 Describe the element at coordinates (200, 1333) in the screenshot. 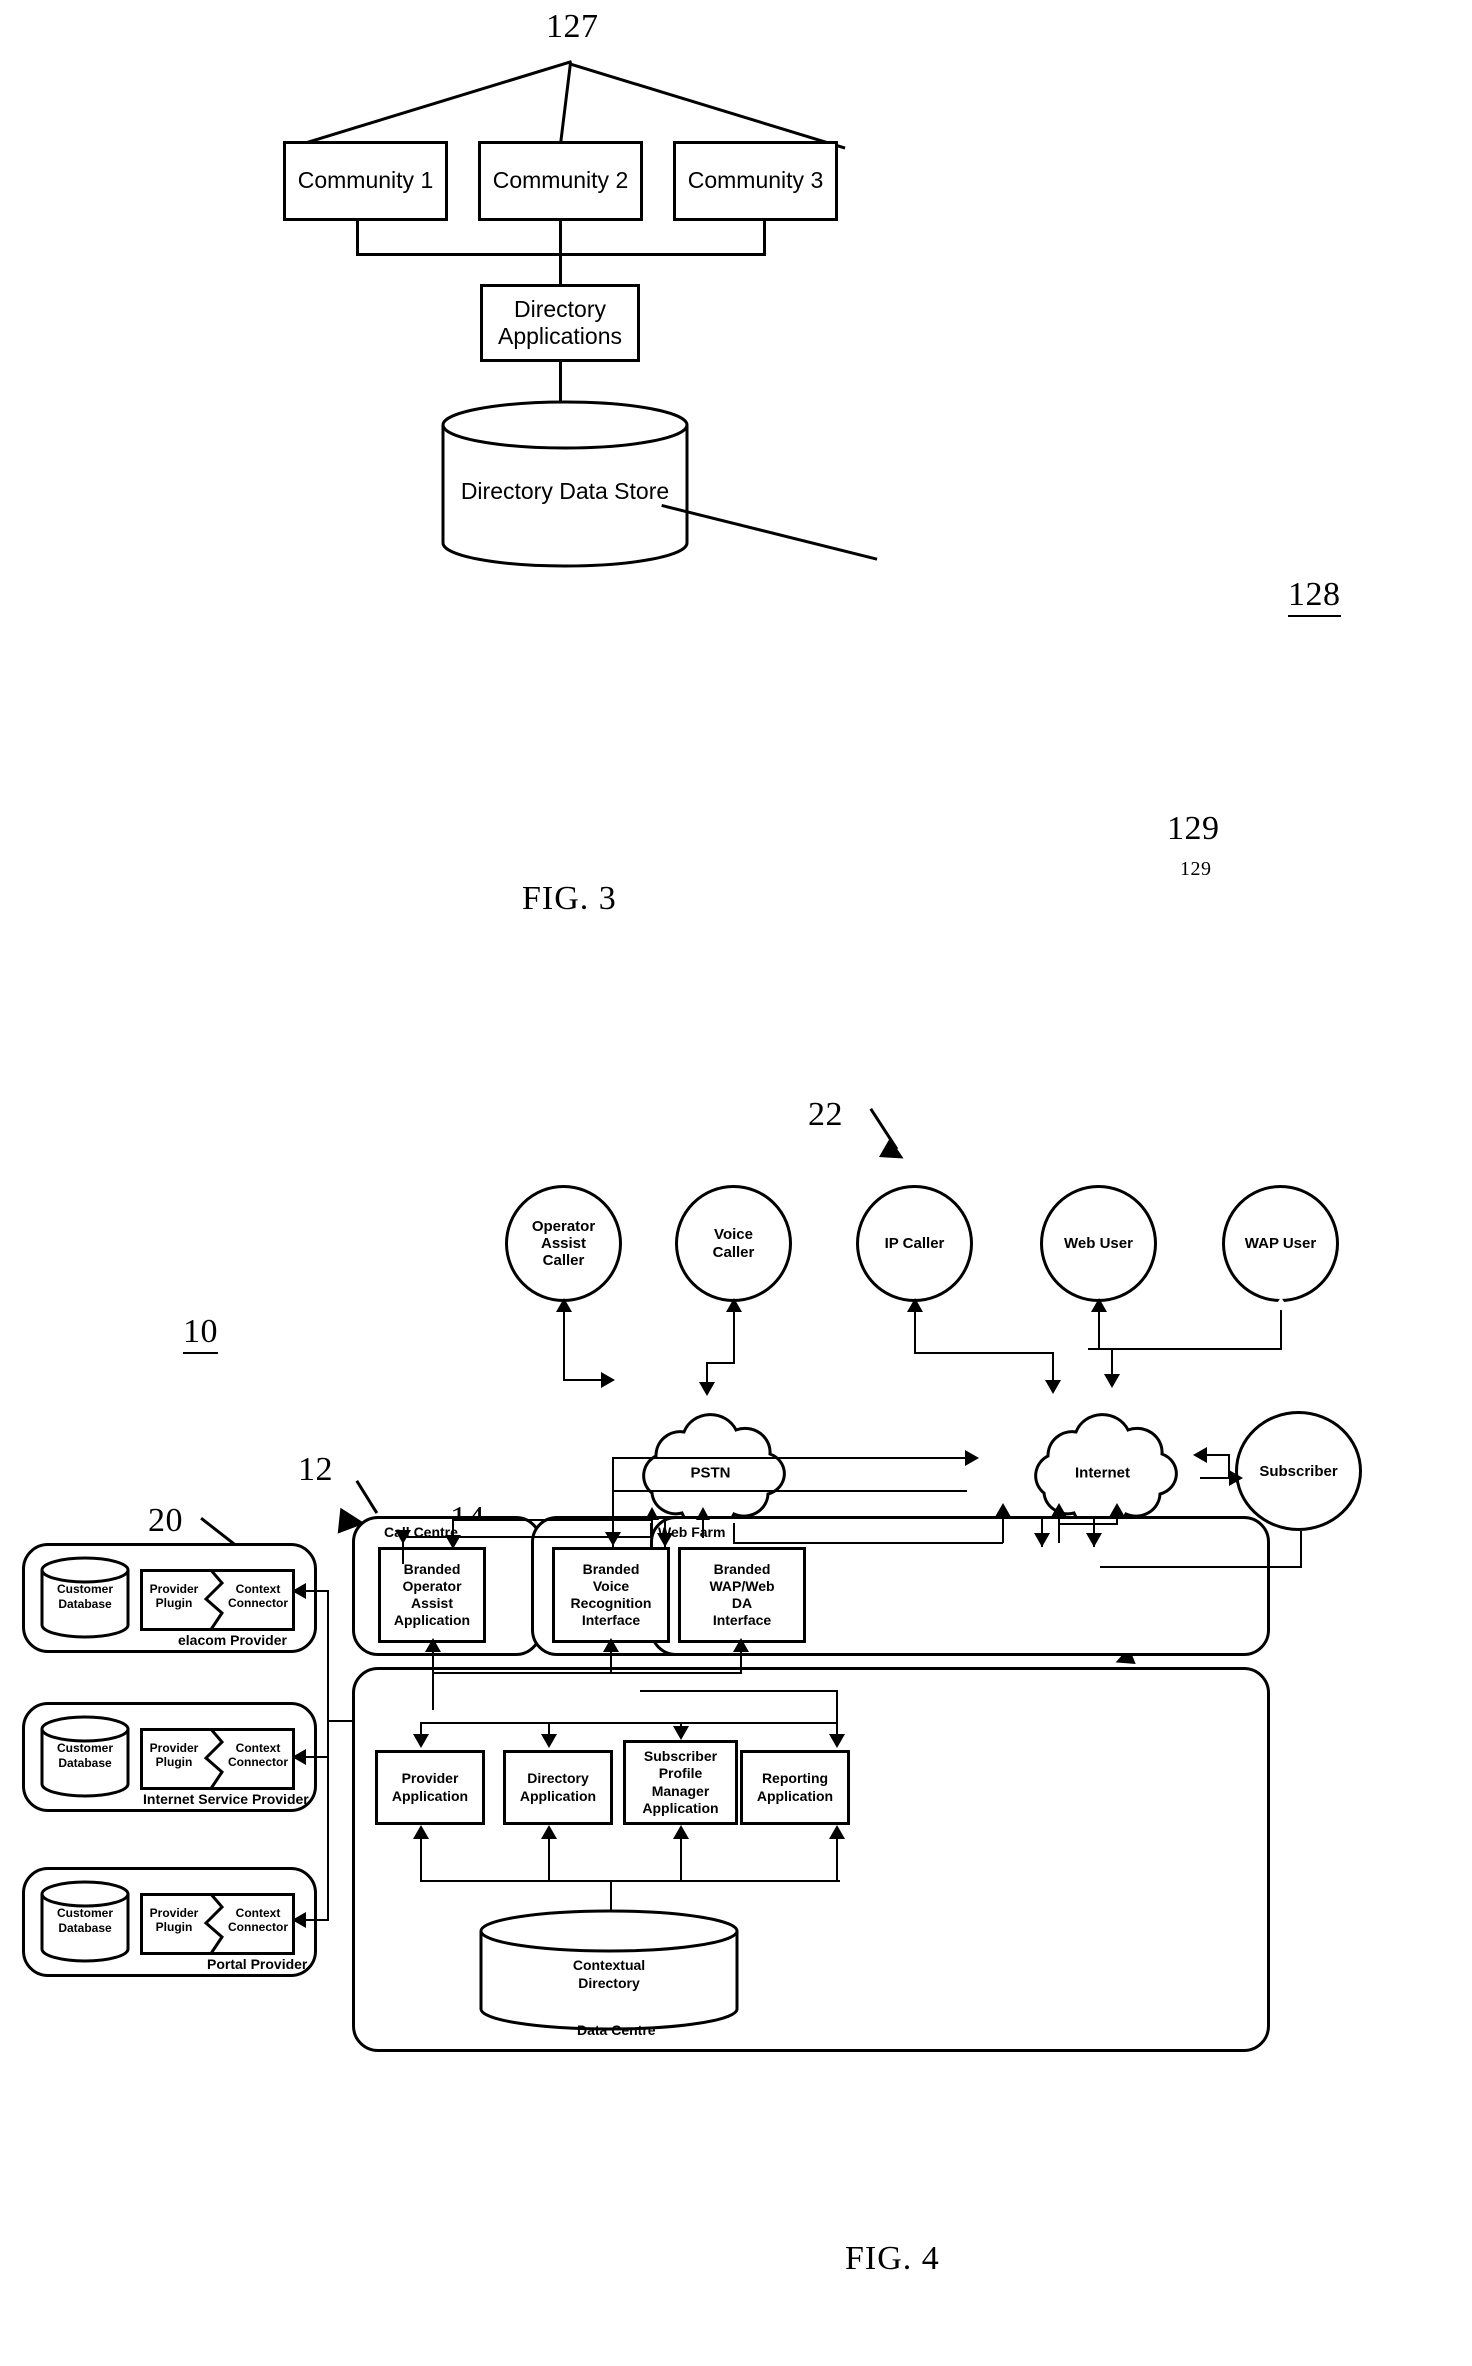

I see `reference-numeral-10: 10` at that location.